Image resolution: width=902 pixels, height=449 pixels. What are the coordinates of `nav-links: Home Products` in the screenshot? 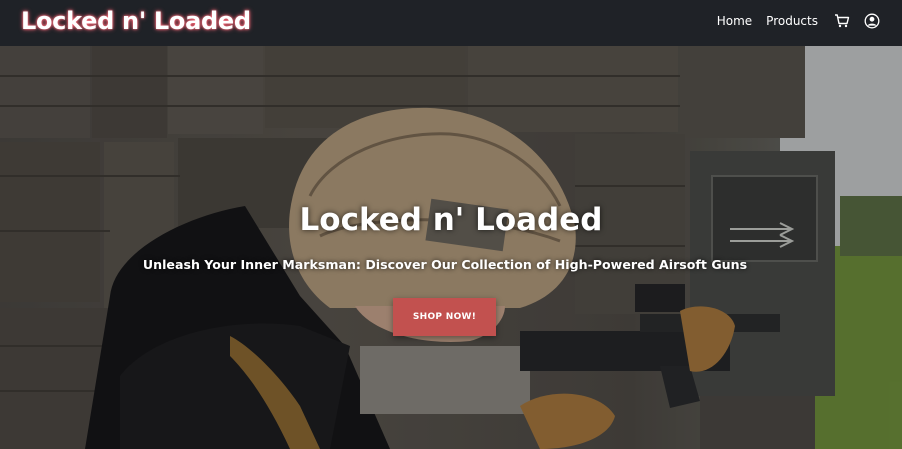 It's located at (798, 21).